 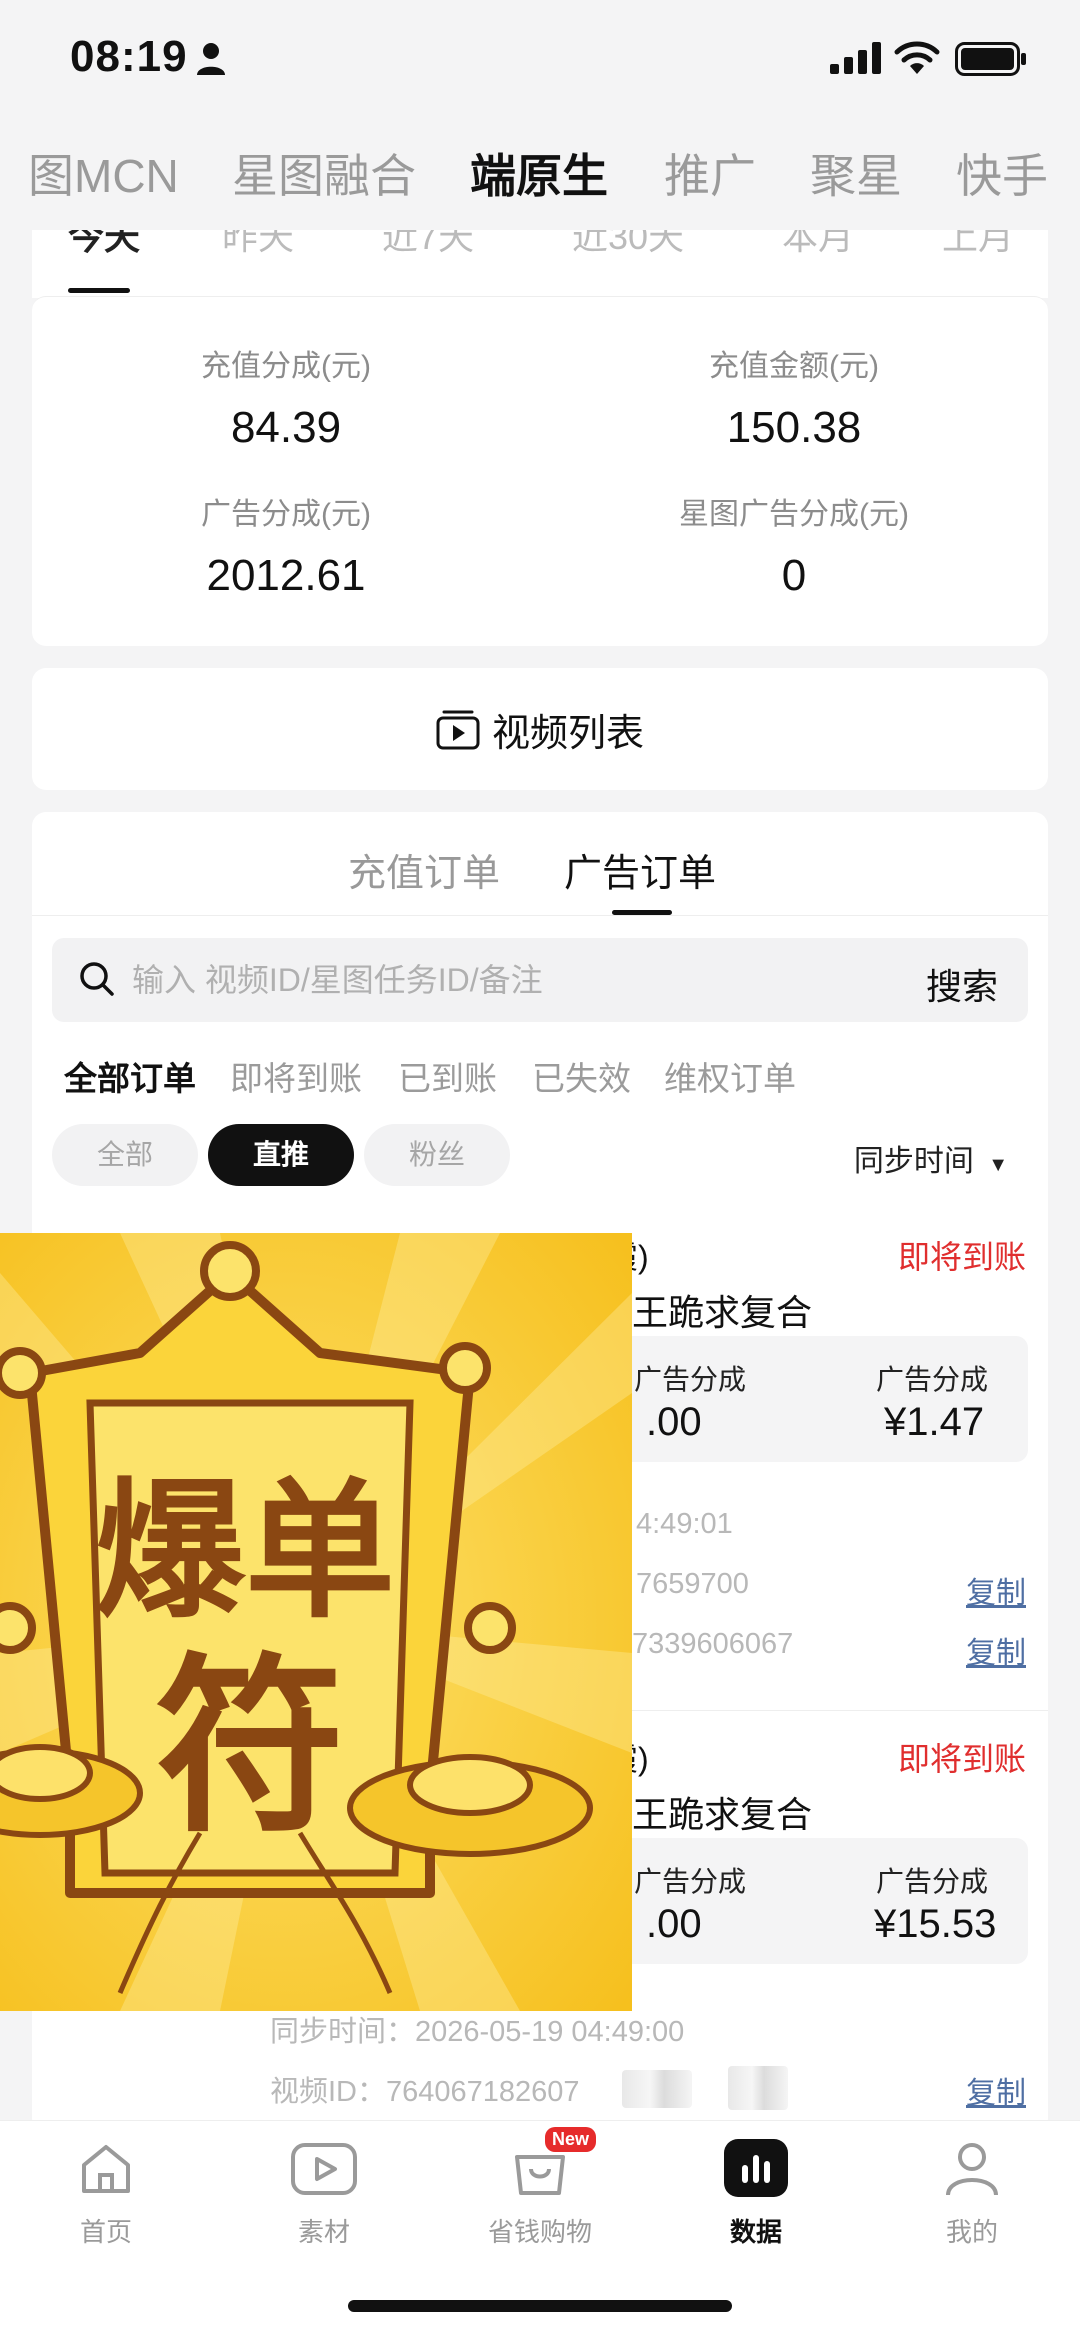 What do you see at coordinates (571, 2139) in the screenshot?
I see `new-badge: New` at bounding box center [571, 2139].